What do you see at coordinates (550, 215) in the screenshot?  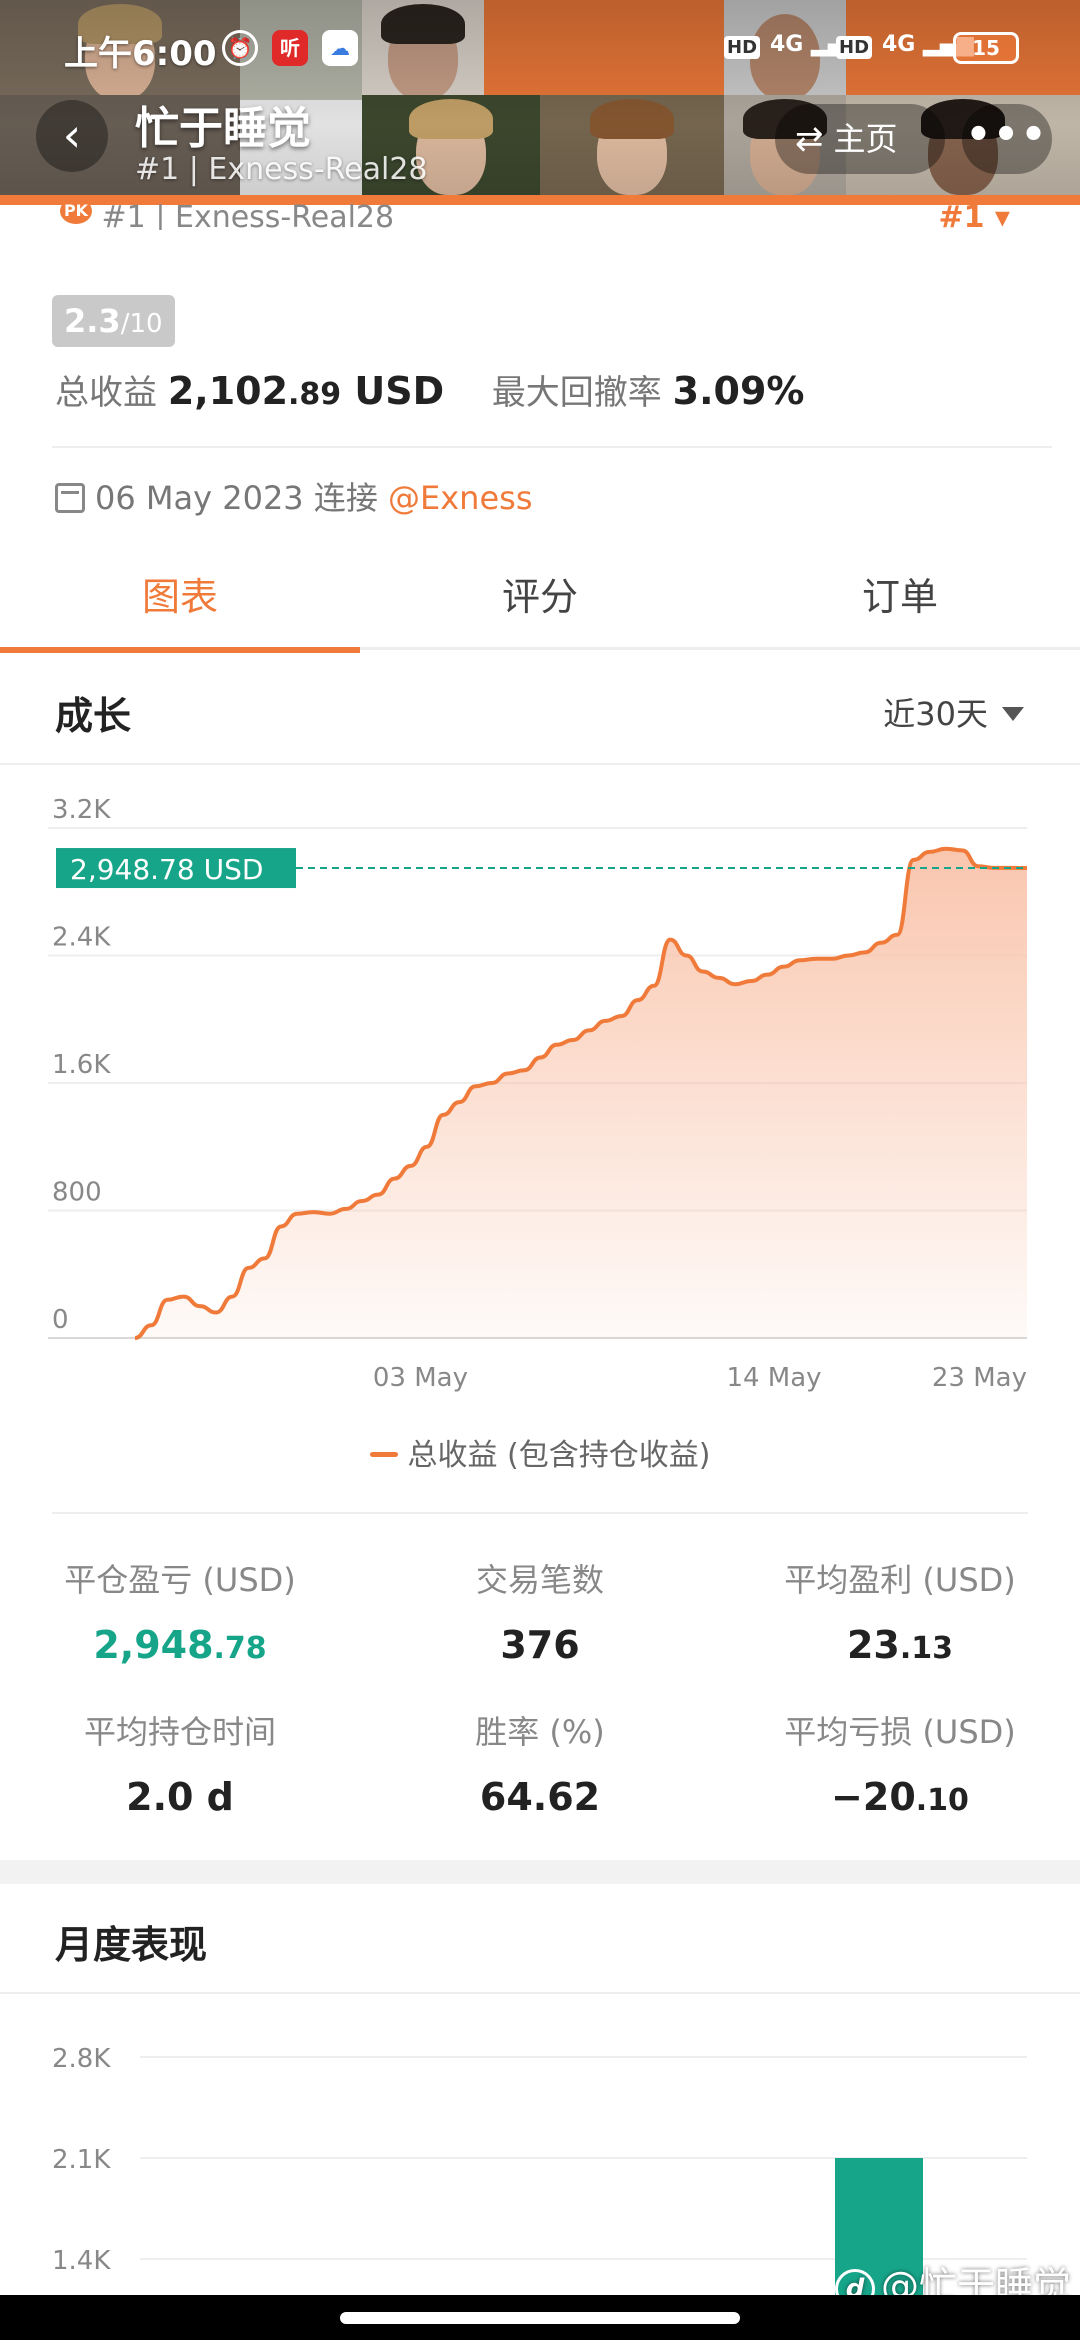 I see `account-strip: PK #1 | Exness-Real28 #1 ▾` at bounding box center [550, 215].